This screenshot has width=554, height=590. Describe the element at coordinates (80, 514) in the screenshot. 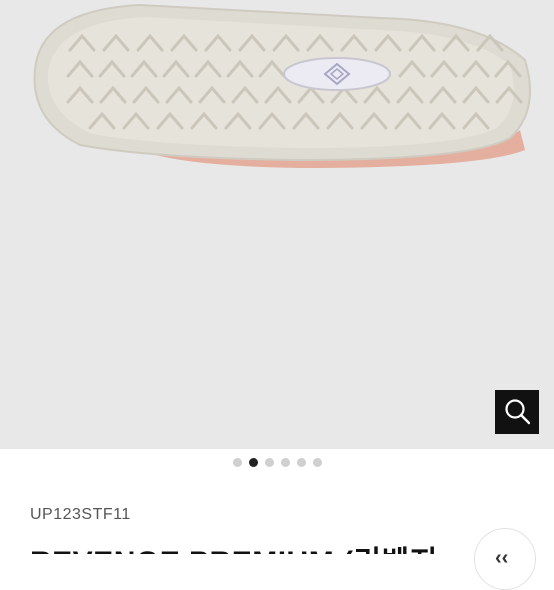

I see `product-code: UP123STF11` at that location.